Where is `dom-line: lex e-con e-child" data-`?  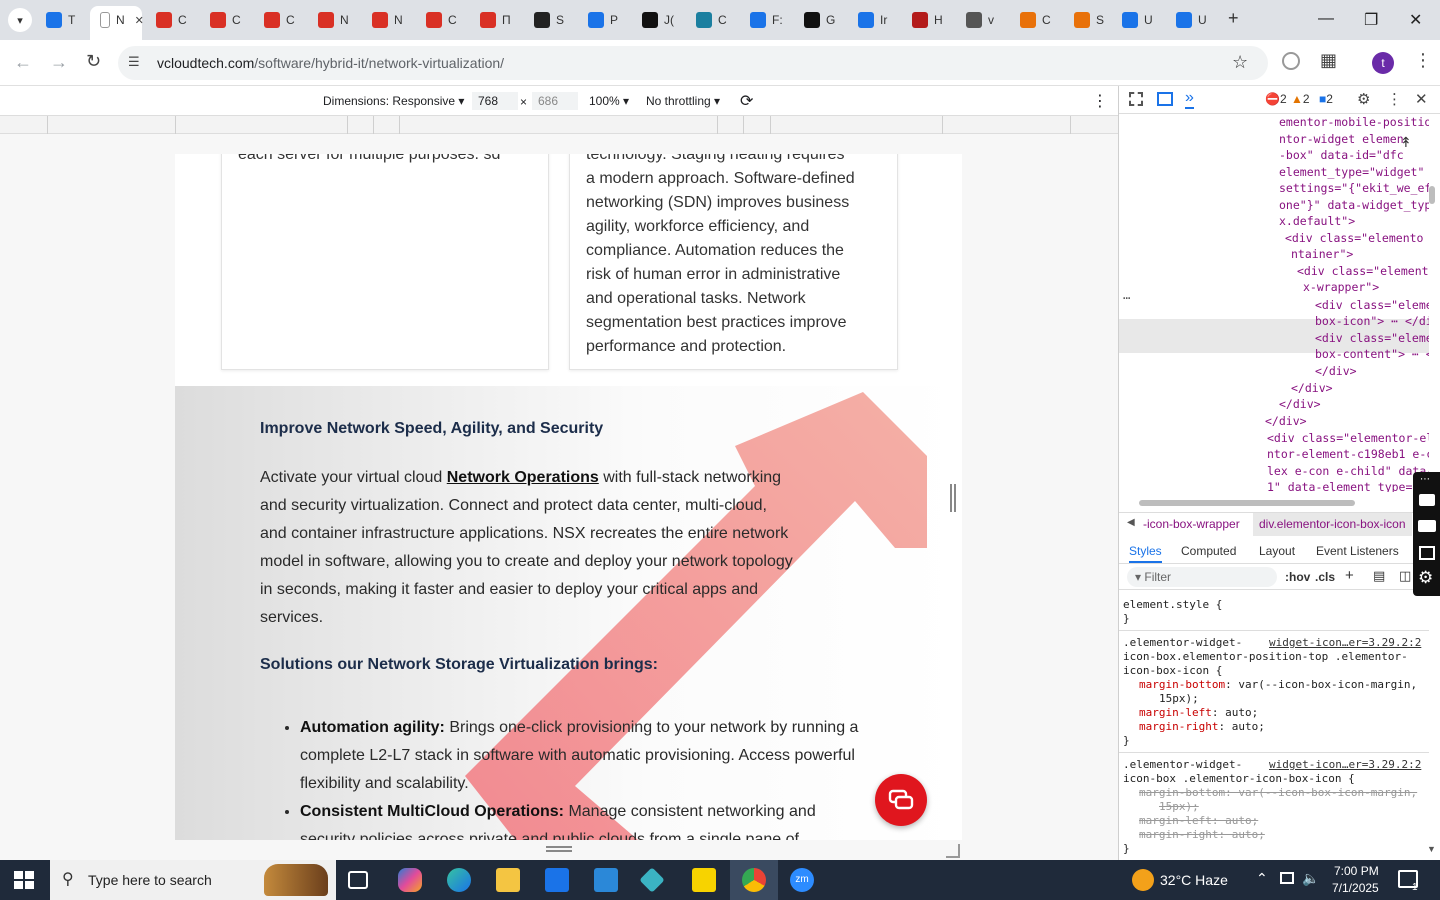
dom-line: lex e-con e-child" data- is located at coordinates (1348, 471).